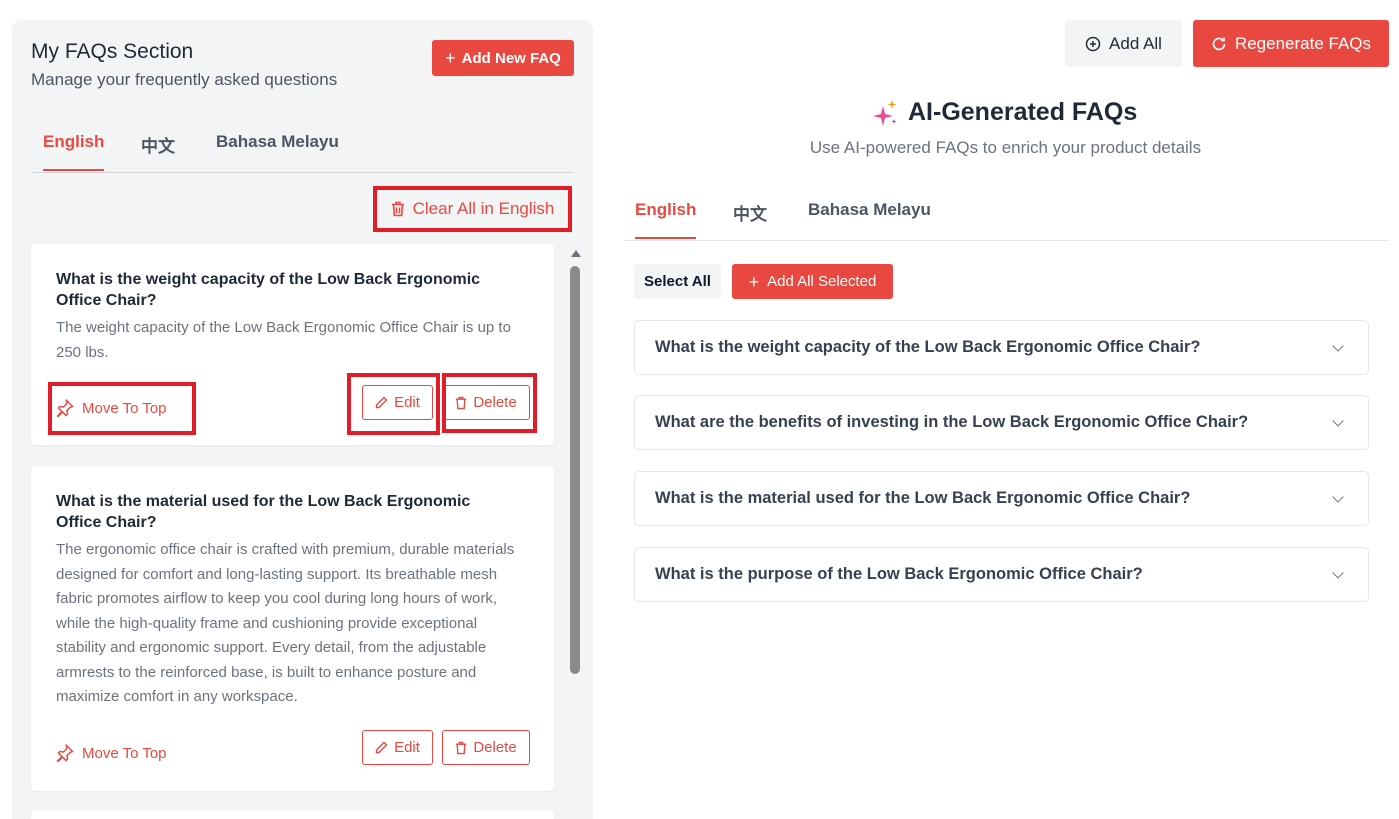 This screenshot has width=1399, height=819. I want to click on edit-button: Edit, so click(397, 747).